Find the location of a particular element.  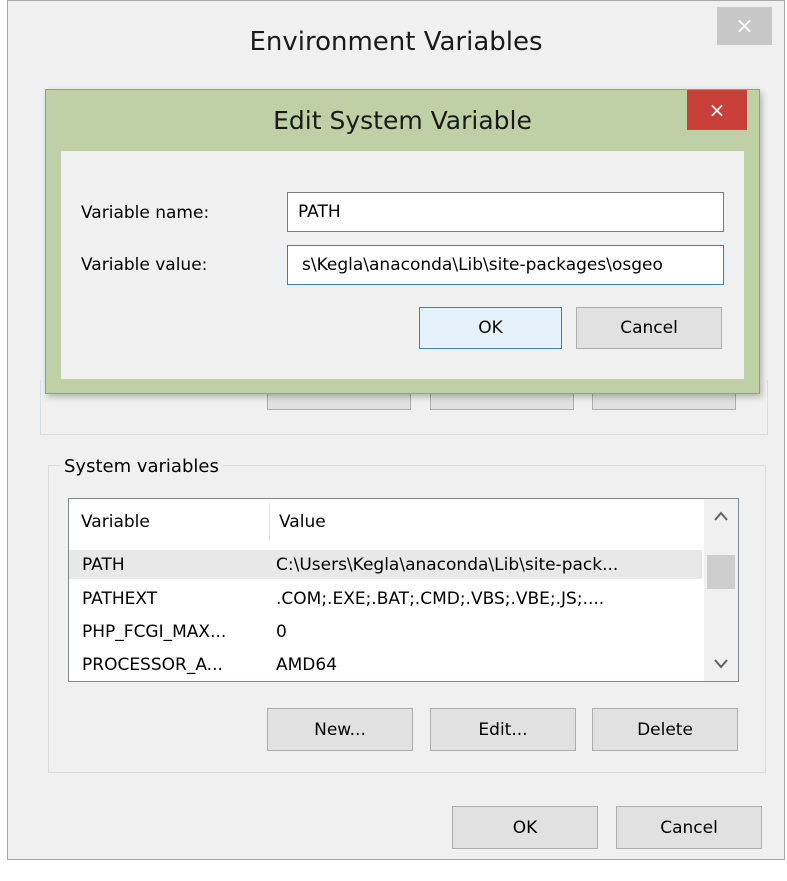

scroll-thumb is located at coordinates (721, 572).